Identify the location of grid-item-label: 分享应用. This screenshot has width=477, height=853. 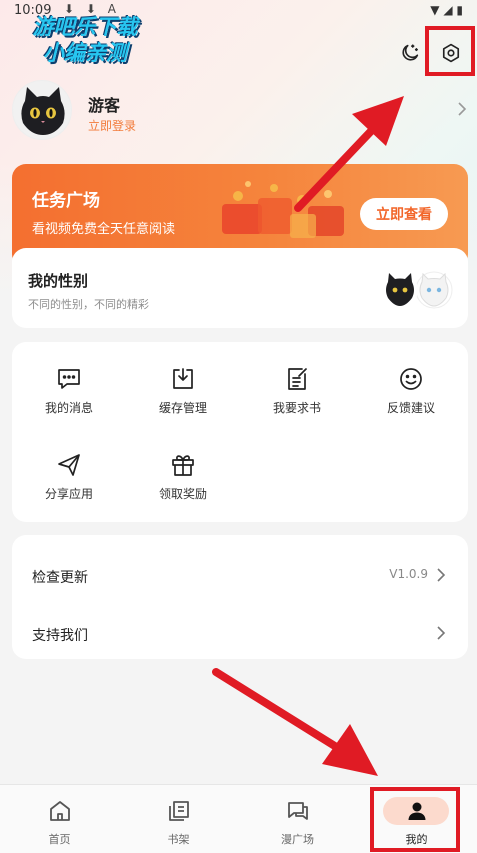
(68, 494).